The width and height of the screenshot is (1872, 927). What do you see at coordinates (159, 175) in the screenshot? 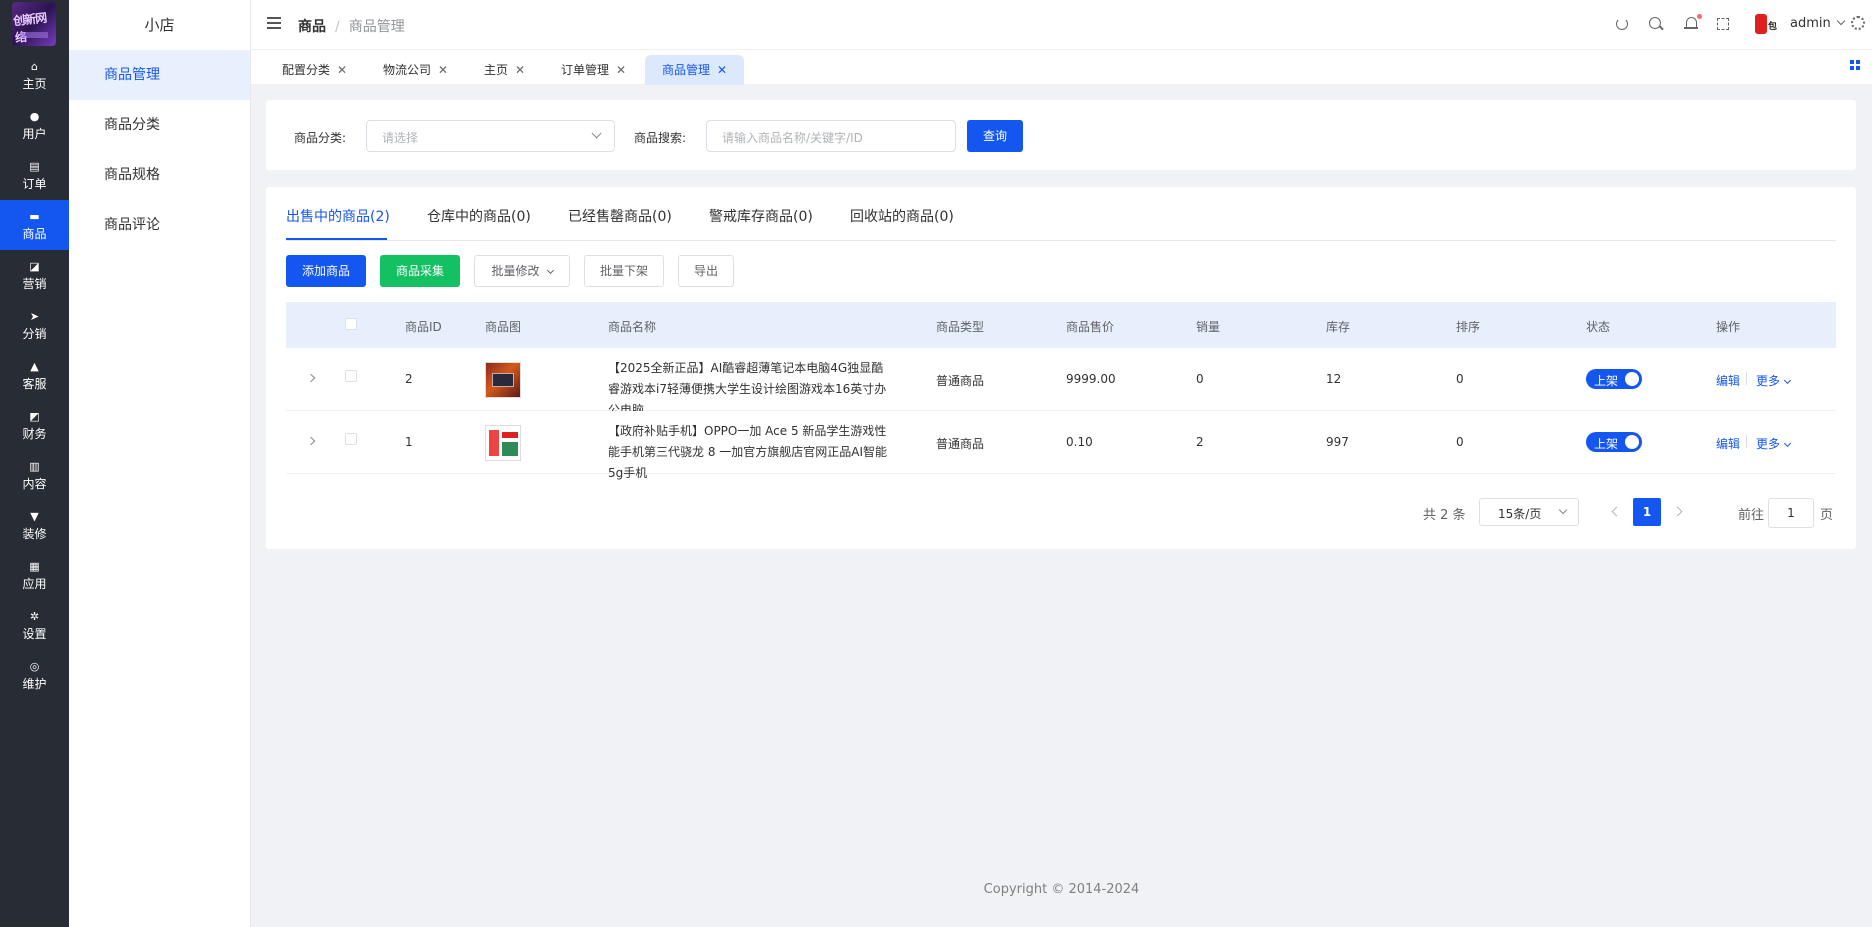
I see `submenu-item-goods-spec: 商品规格` at bounding box center [159, 175].